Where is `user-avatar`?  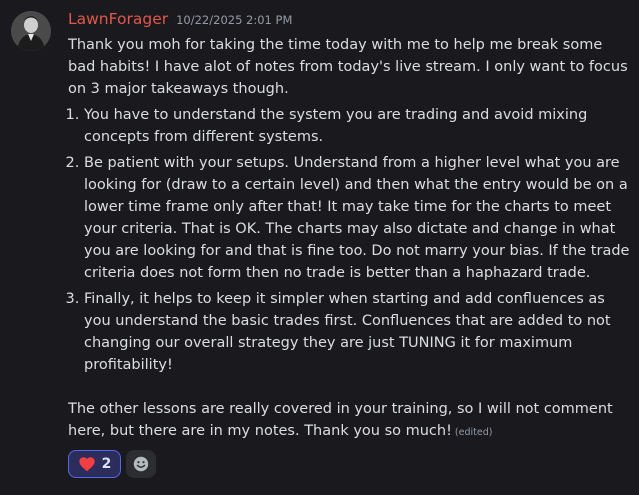
user-avatar is located at coordinates (31, 31).